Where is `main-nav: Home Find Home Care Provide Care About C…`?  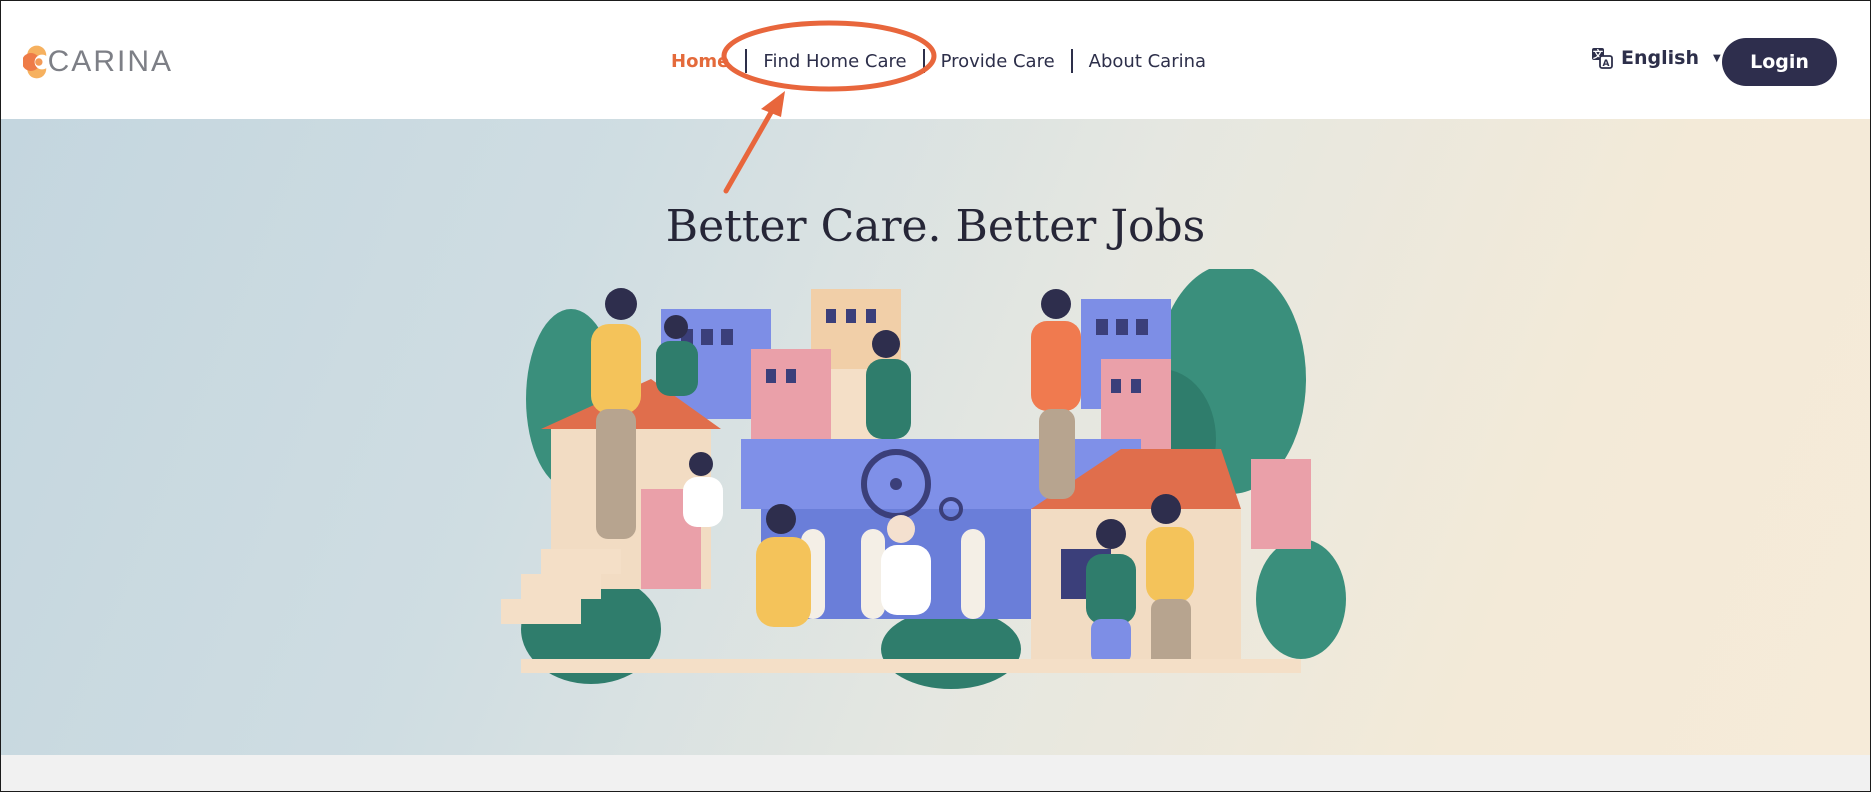 main-nav: Home Find Home Care Provide Care About C… is located at coordinates (946, 61).